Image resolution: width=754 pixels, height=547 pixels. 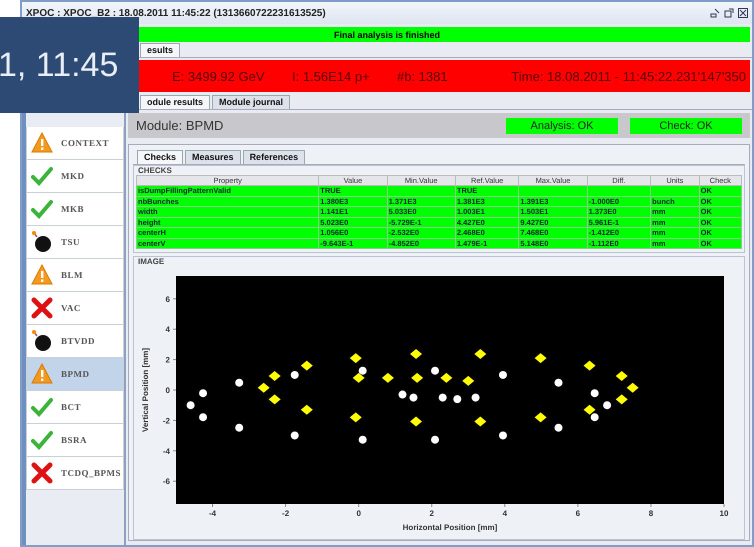 What do you see at coordinates (628, 76) in the screenshot?
I see `time-text: Time: 18.08.2011 - 11:45:22.231'147'350` at bounding box center [628, 76].